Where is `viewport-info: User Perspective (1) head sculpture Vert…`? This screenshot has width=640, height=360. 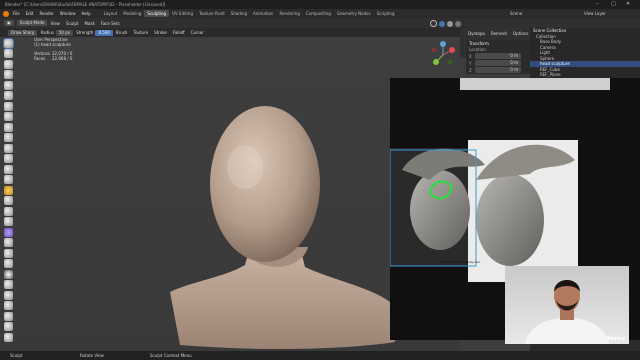 viewport-info: User Perspective (1) head sculpture Vert… is located at coordinates (53, 49).